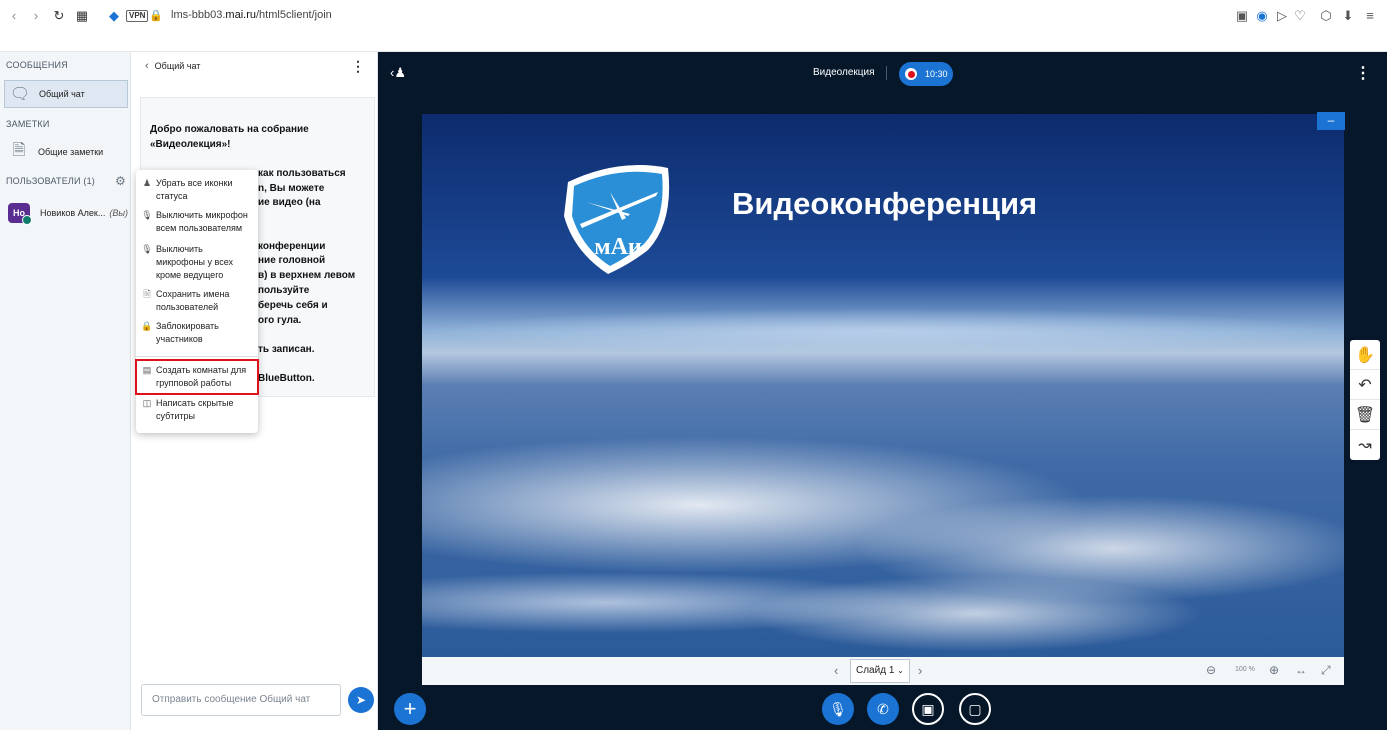 Image resolution: width=1387 pixels, height=730 pixels. Describe the element at coordinates (410, 709) in the screenshot. I see `actions-button: +` at that location.